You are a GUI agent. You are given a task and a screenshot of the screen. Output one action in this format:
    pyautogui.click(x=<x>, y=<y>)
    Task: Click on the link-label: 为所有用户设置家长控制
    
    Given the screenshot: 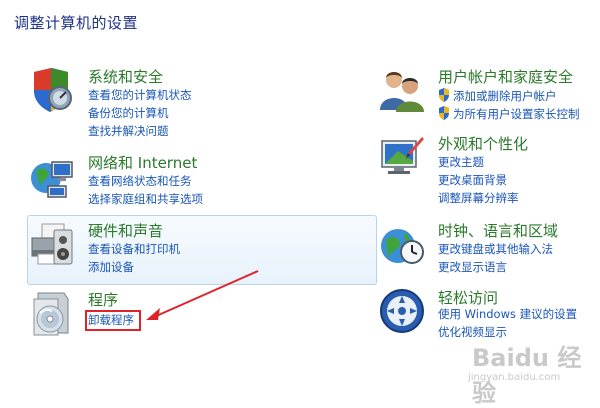 What is the action you would take?
    pyautogui.click(x=516, y=114)
    